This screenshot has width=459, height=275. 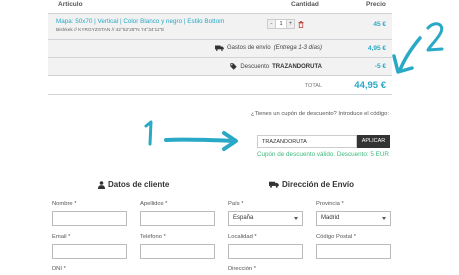 What do you see at coordinates (139, 184) in the screenshot?
I see `client-data-title: Datos de cliente` at bounding box center [139, 184].